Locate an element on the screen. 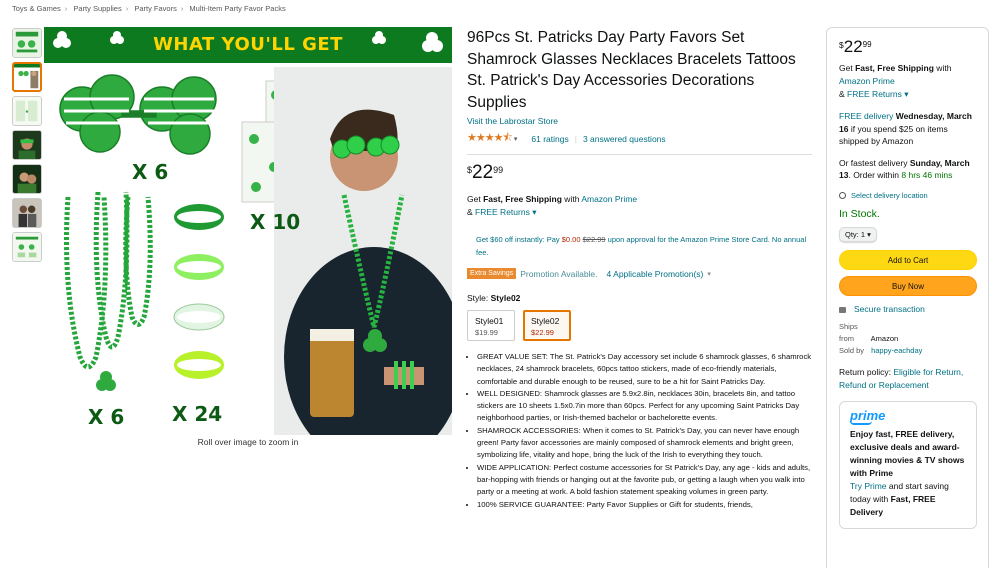 The height and width of the screenshot is (568, 1001). applicable-promotions-link: 4 Applicable Promotion(s) is located at coordinates (655, 274).